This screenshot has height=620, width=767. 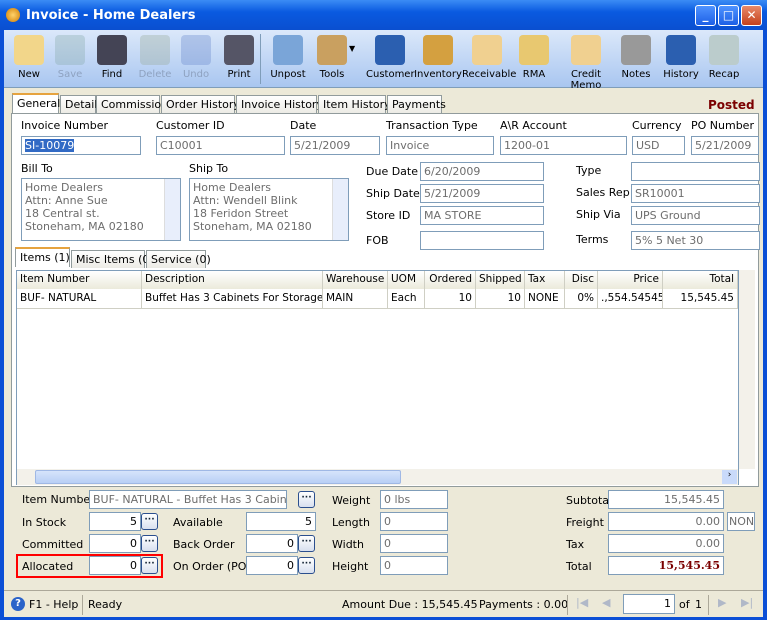 I want to click on scroll-thumb, so click(x=218, y=477).